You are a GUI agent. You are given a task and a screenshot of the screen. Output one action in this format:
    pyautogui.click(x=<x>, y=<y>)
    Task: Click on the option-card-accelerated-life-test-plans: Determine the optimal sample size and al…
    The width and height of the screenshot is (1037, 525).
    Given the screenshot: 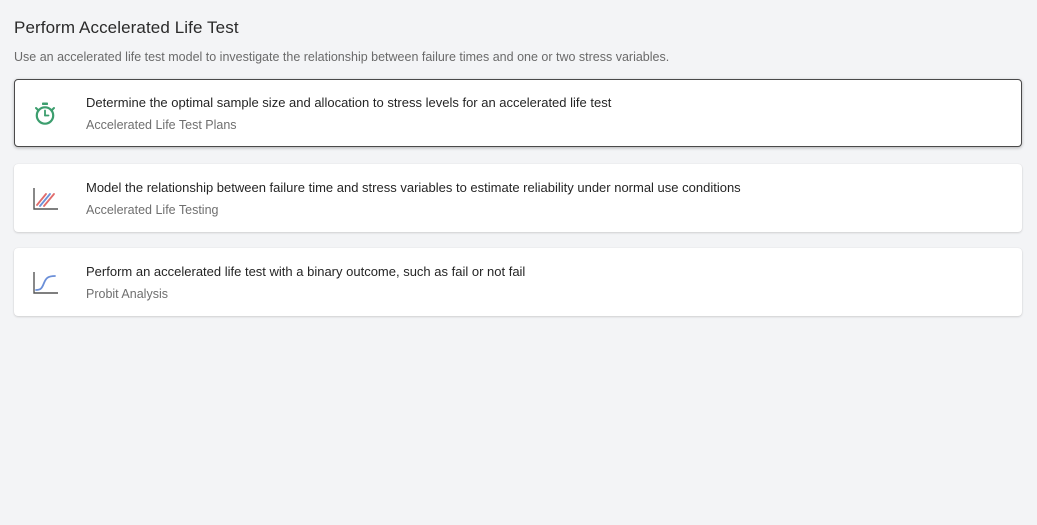 What is the action you would take?
    pyautogui.click(x=518, y=113)
    